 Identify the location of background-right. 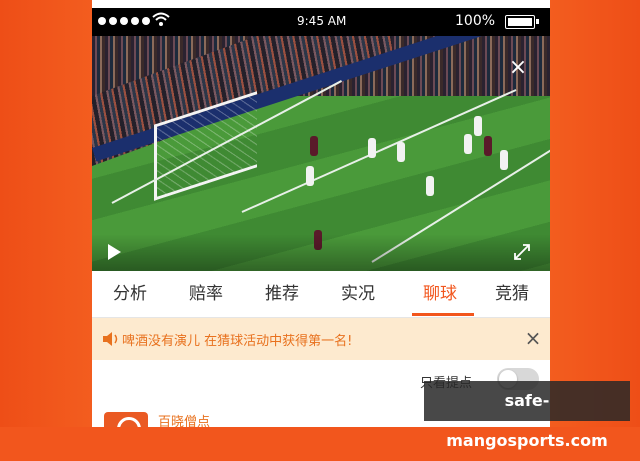
(595, 213).